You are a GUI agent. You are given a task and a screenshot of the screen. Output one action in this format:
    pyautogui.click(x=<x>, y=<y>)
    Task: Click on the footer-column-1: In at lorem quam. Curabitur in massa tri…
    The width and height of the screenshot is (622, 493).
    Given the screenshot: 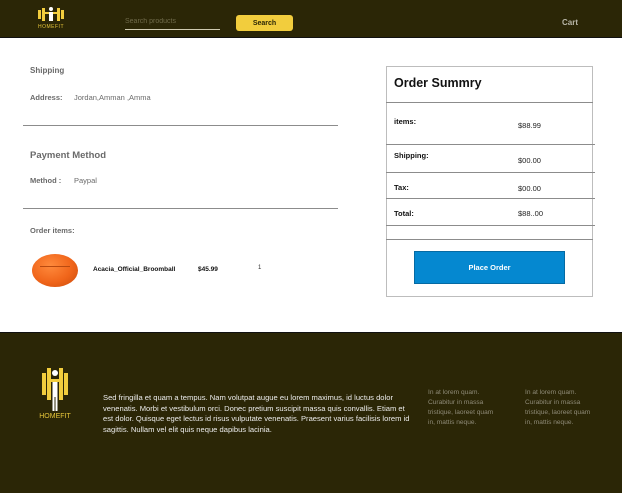 What is the action you would take?
    pyautogui.click(x=461, y=407)
    